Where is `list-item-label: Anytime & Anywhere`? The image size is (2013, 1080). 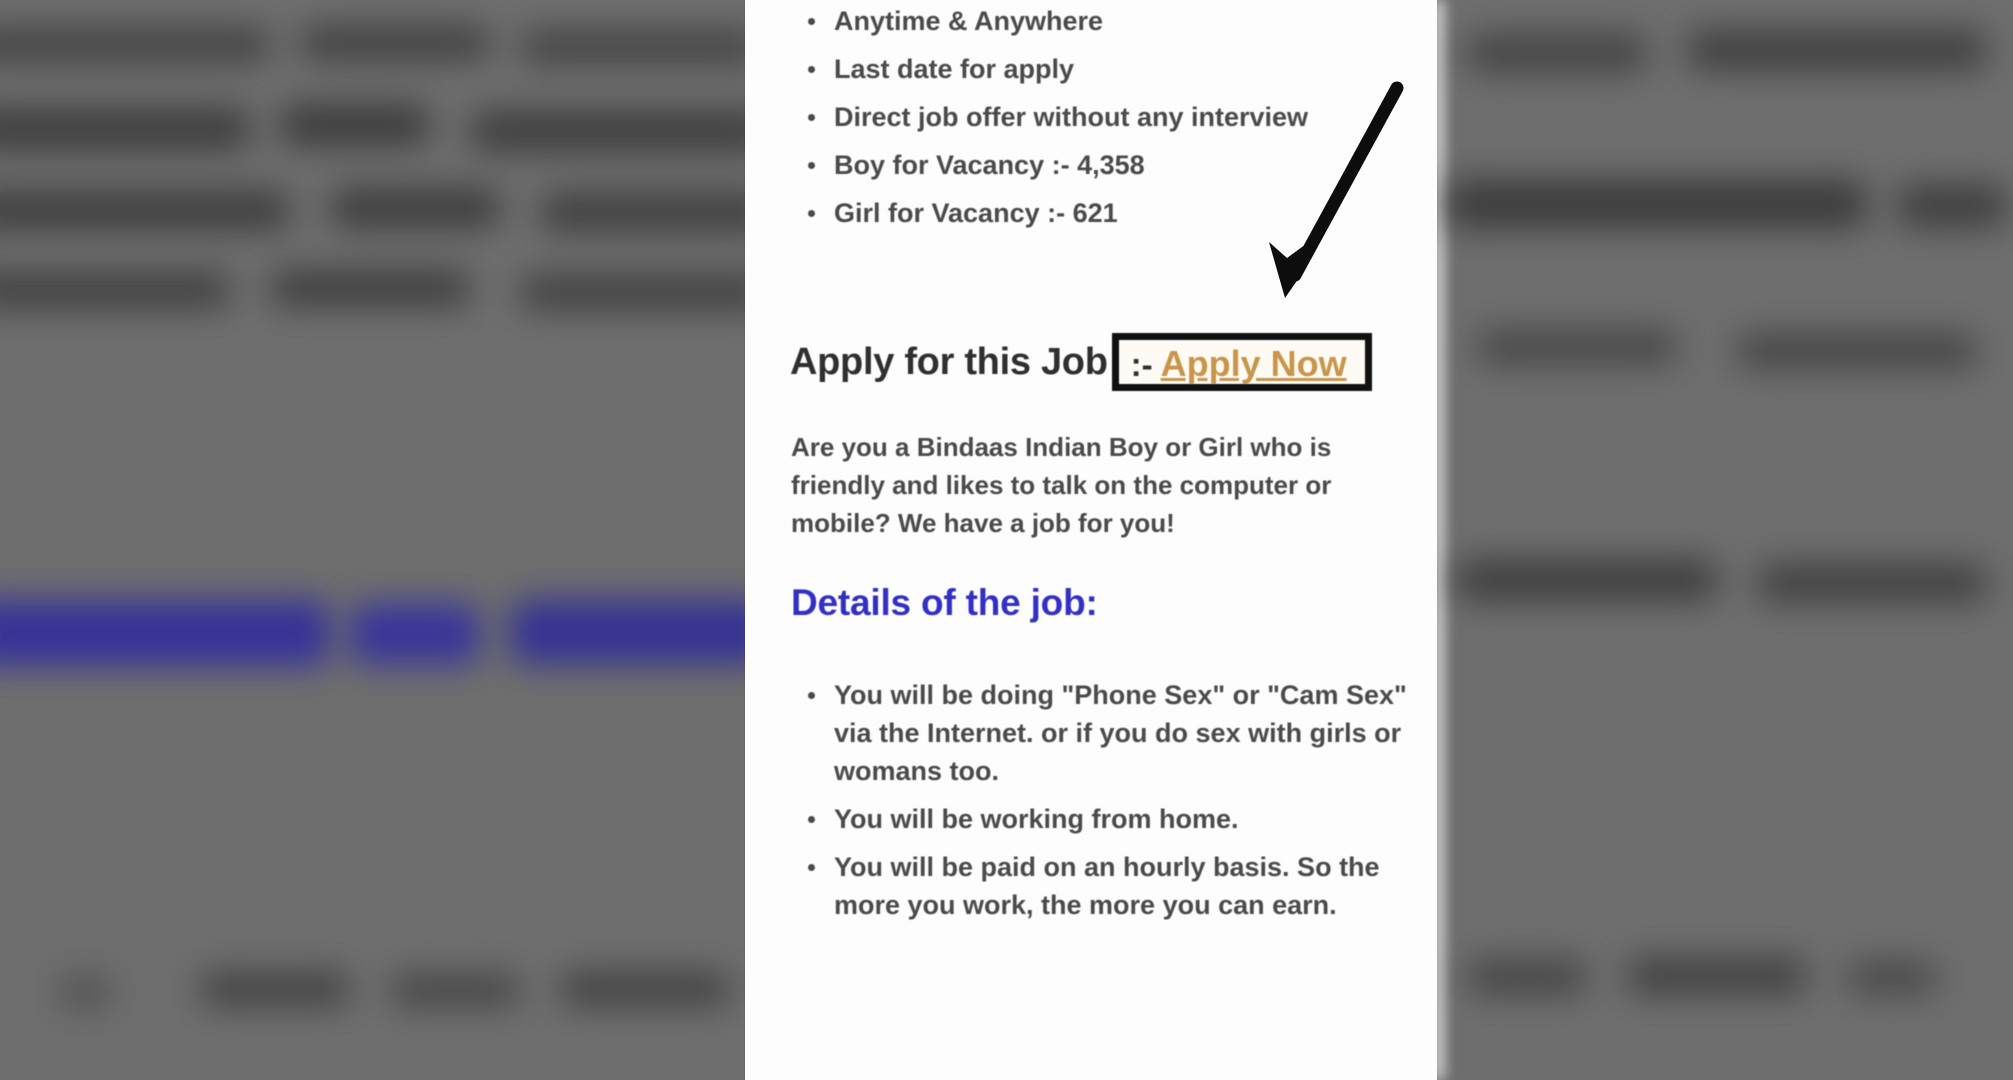
list-item-label: Anytime & Anywhere is located at coordinates (969, 21).